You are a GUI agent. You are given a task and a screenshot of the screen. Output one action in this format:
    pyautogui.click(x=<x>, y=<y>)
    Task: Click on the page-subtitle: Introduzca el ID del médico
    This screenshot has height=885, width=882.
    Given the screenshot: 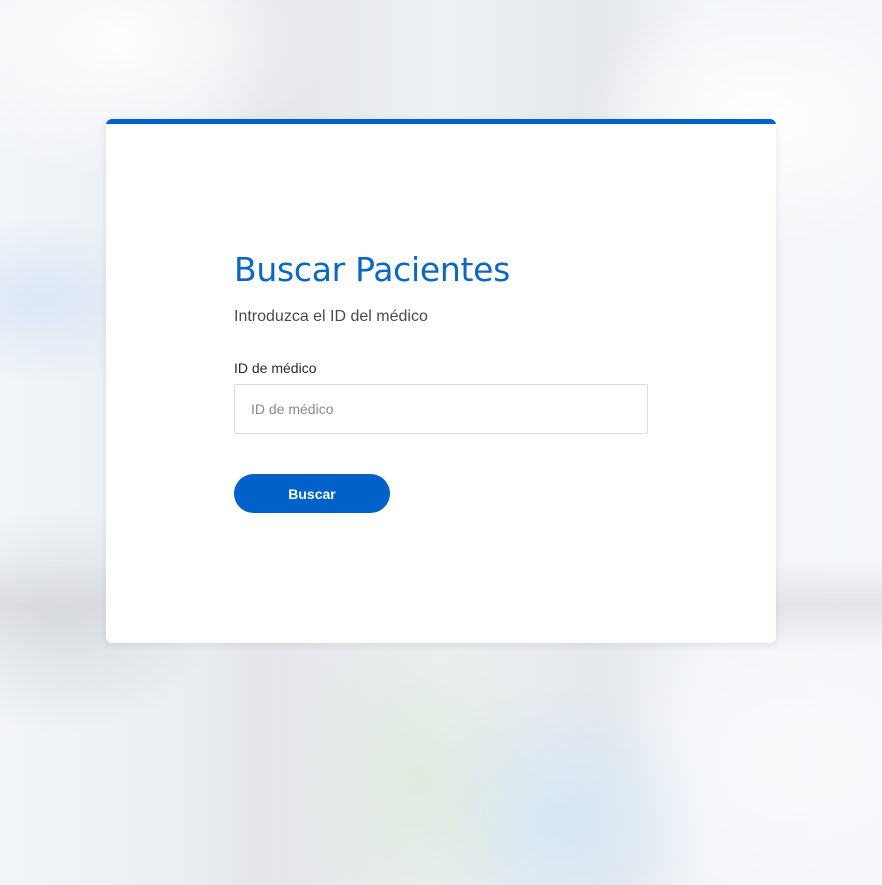 What is the action you would take?
    pyautogui.click(x=331, y=316)
    